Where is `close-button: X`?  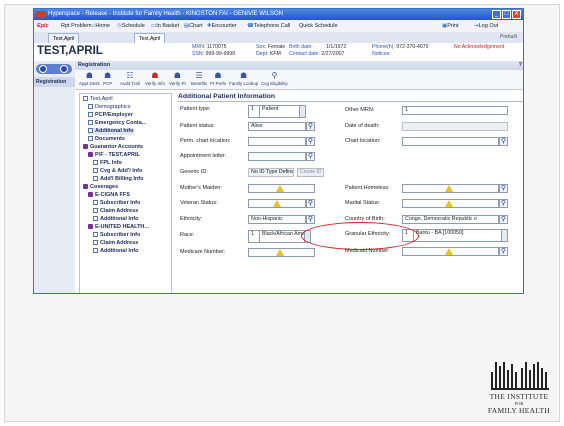
close-button: X is located at coordinates (516, 14).